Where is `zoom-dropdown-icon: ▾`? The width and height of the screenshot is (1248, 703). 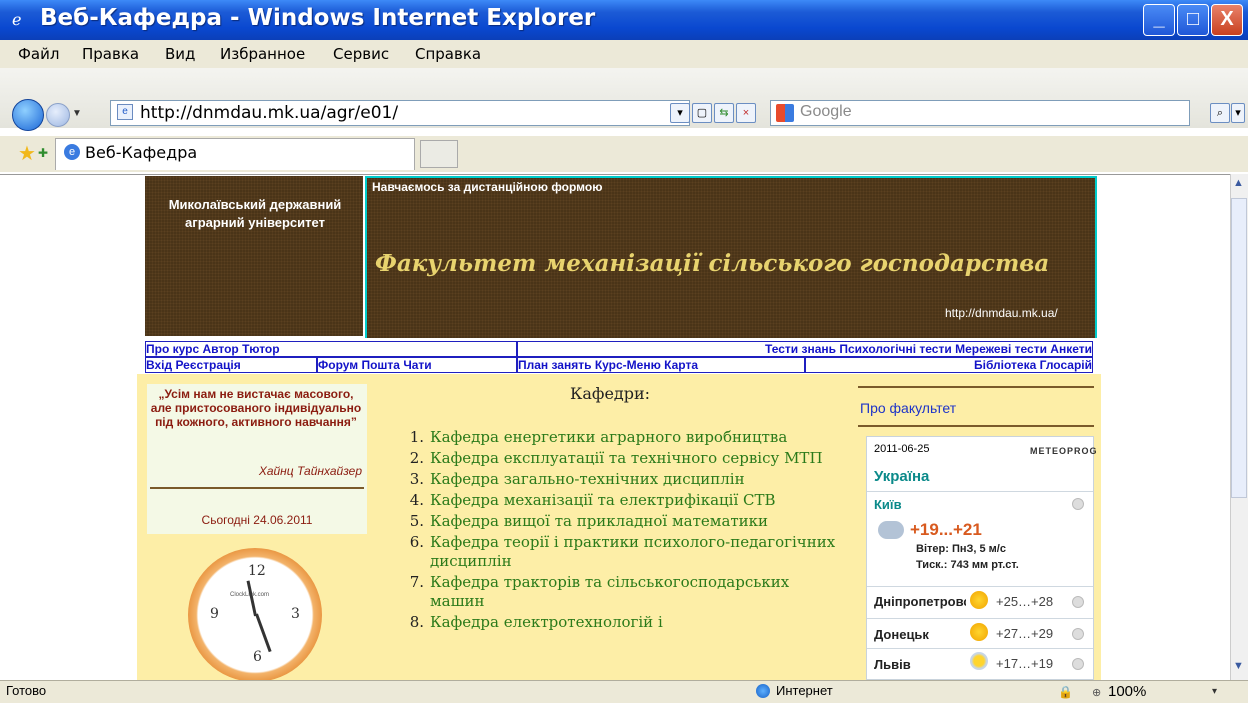
zoom-dropdown-icon: ▾ is located at coordinates (1214, 691).